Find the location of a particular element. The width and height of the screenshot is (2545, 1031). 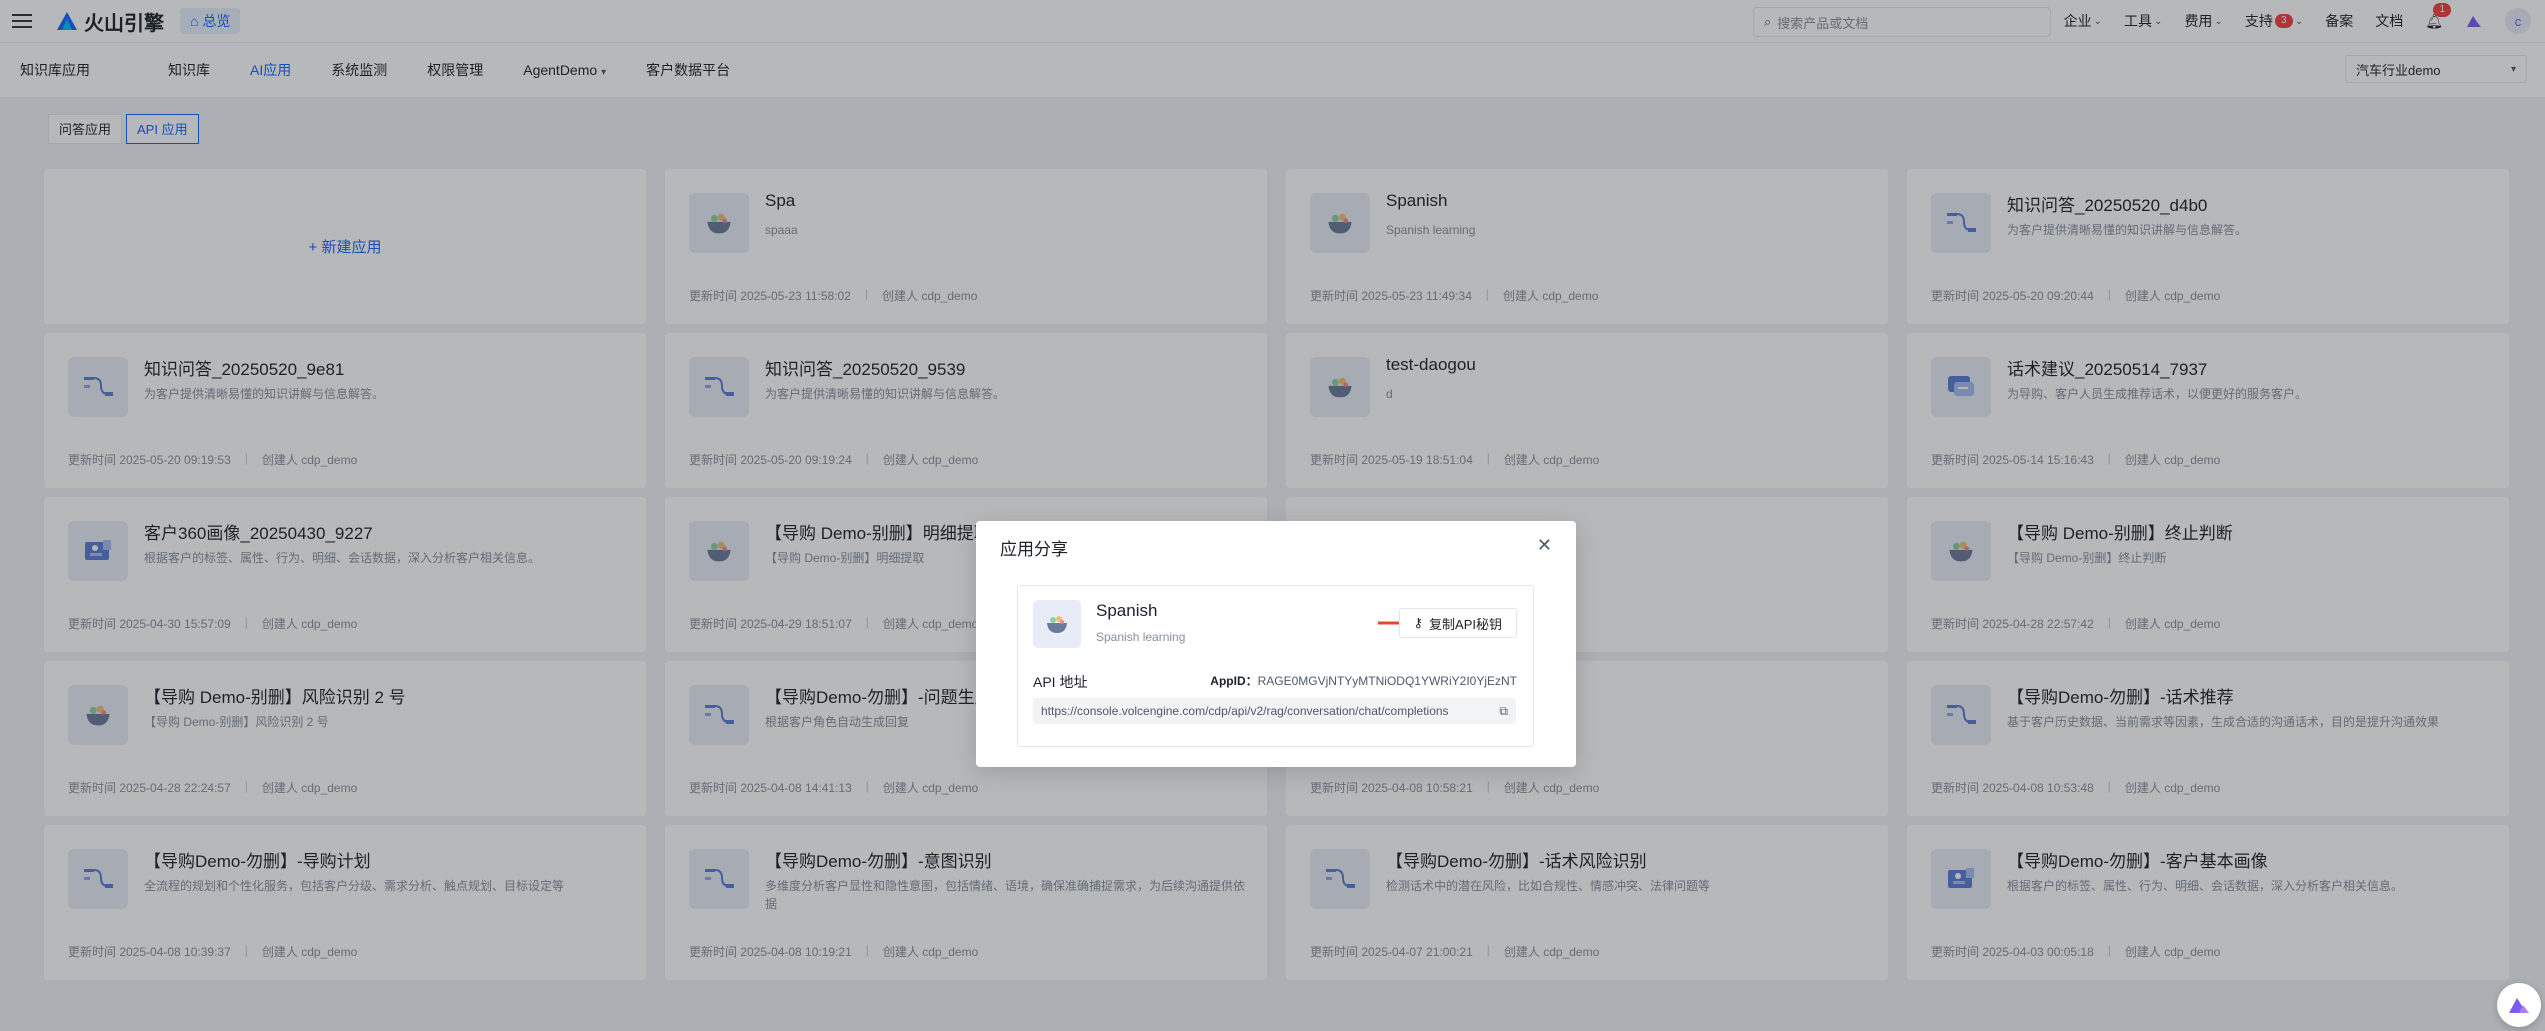

mountain-icon is located at coordinates (2519, 1005).